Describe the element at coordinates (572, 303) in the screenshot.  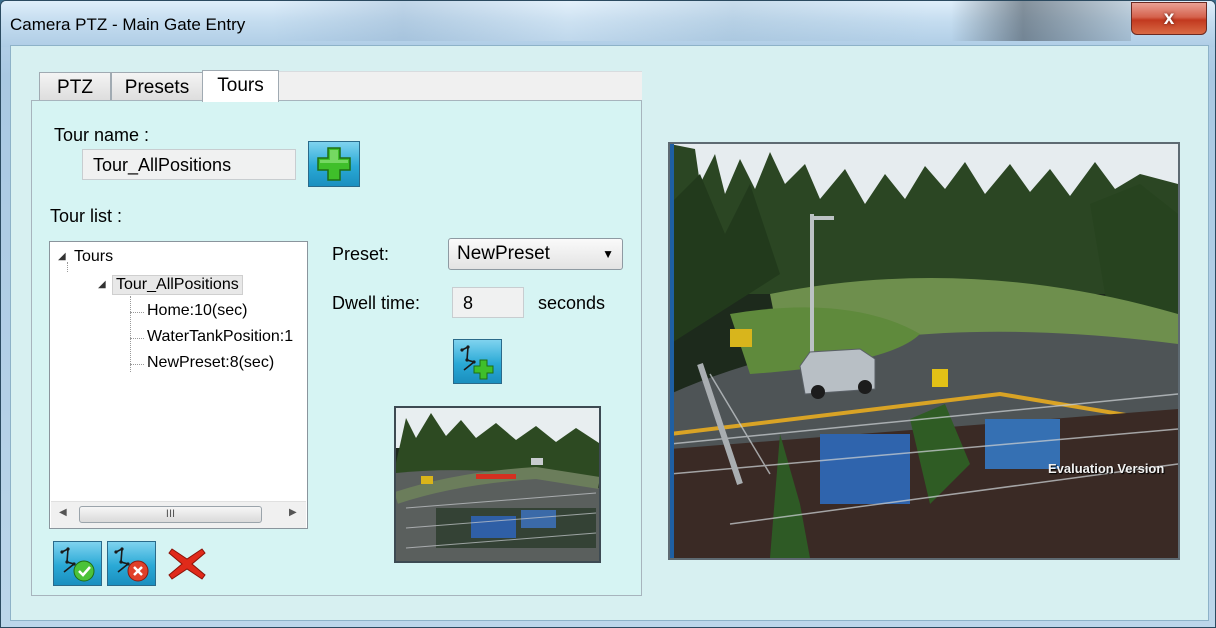
I see `dwell-unit-label: seconds` at that location.